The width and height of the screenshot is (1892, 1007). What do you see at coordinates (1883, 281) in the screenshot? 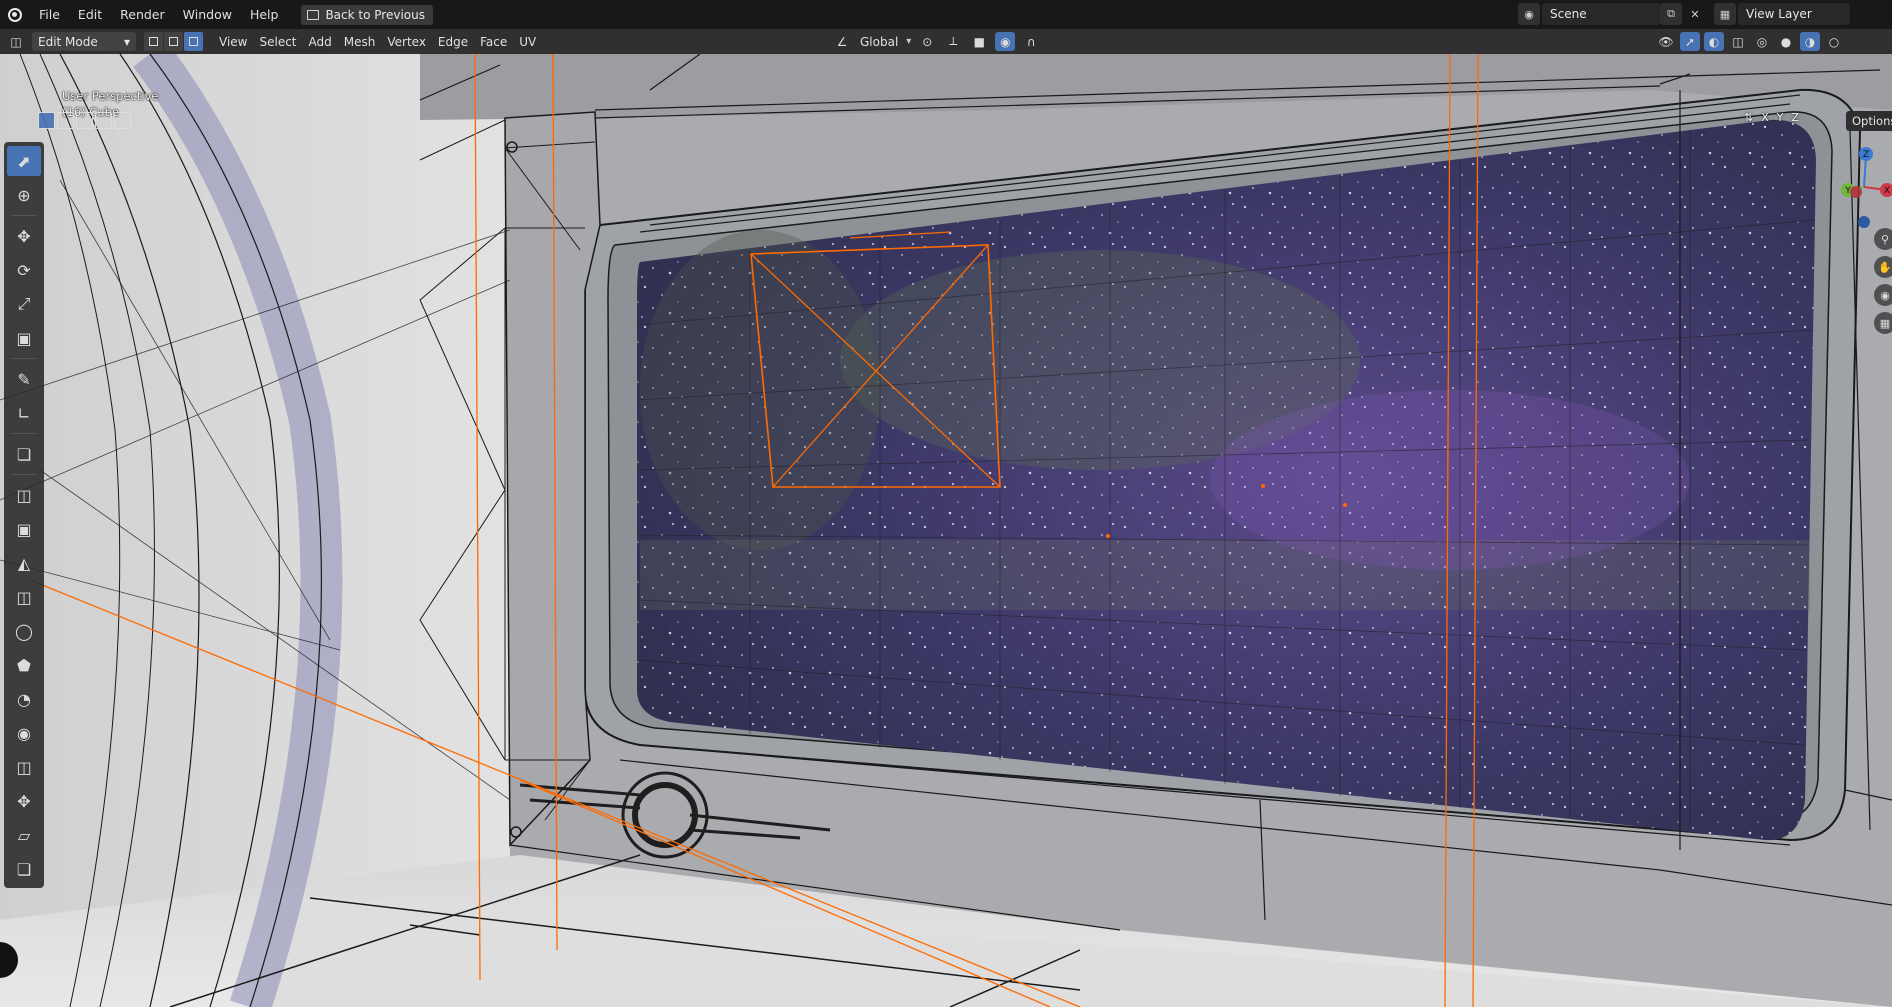
I see `viewport-navigation: ⚲ ✋ ◉ ▦` at bounding box center [1883, 281].